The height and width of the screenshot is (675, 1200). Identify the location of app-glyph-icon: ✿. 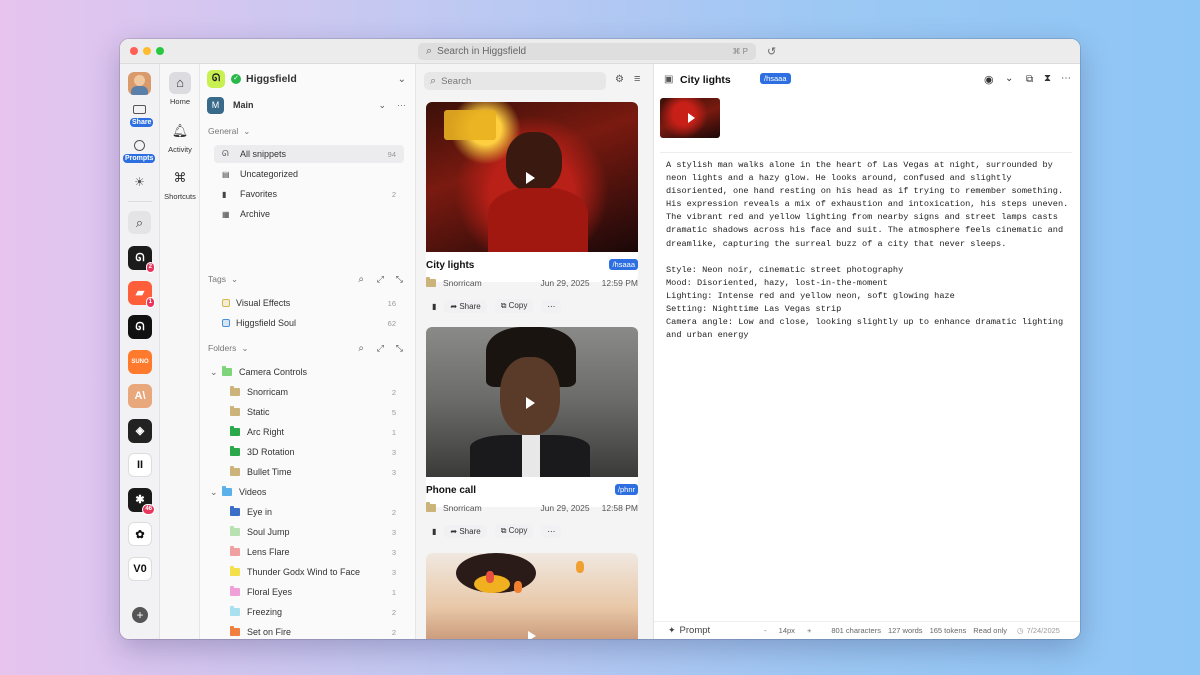
(140, 534).